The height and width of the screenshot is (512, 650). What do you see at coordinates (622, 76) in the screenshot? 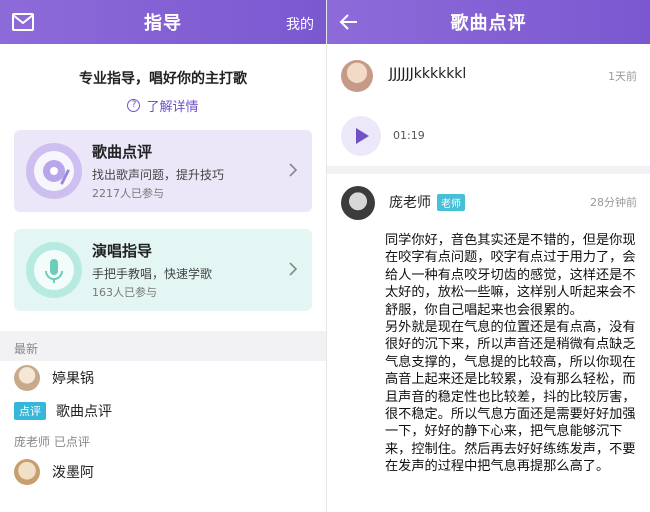
I see `submission-time: 1天前` at bounding box center [622, 76].